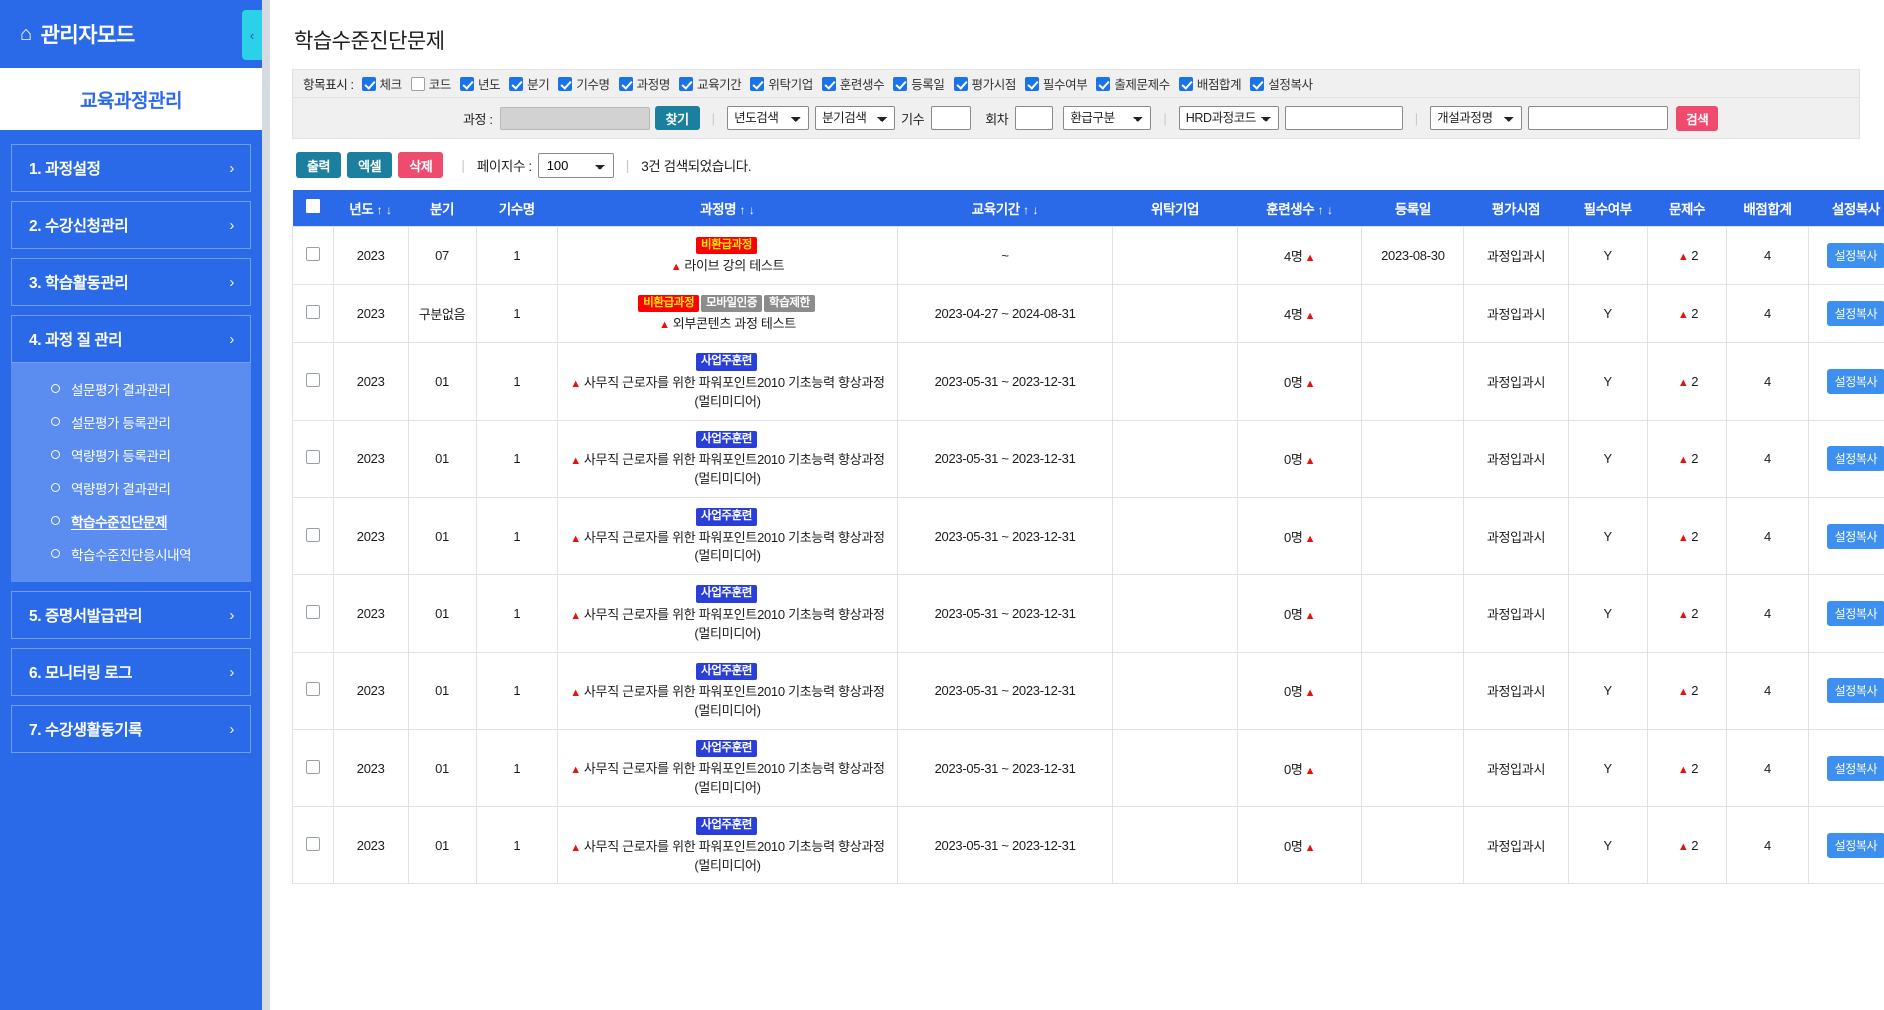 The height and width of the screenshot is (1010, 1884). Describe the element at coordinates (370, 165) in the screenshot. I see `excel-button: 엑셀` at that location.